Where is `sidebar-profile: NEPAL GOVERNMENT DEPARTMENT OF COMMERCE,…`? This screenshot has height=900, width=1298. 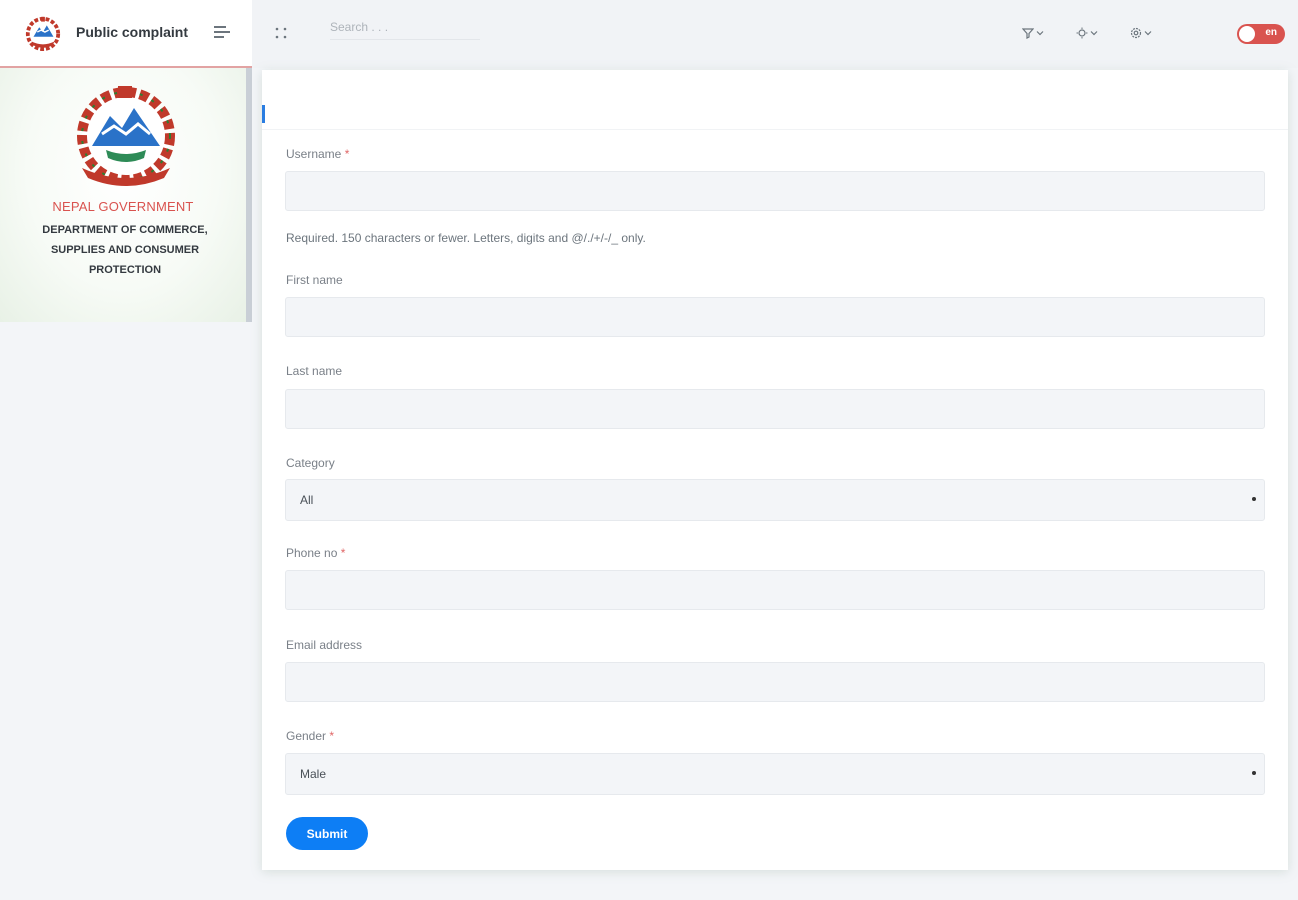 sidebar-profile: NEPAL GOVERNMENT DEPARTMENT OF COMMERCE,… is located at coordinates (126, 195).